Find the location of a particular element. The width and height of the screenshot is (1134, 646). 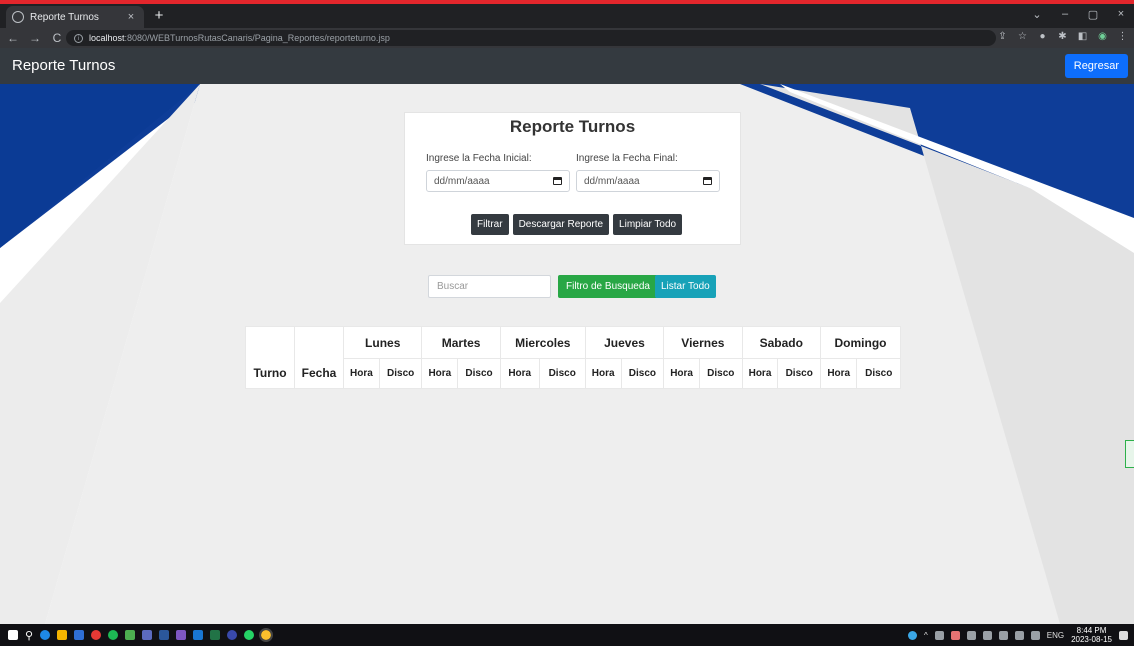

language-indicator: ENG is located at coordinates (1055, 635).